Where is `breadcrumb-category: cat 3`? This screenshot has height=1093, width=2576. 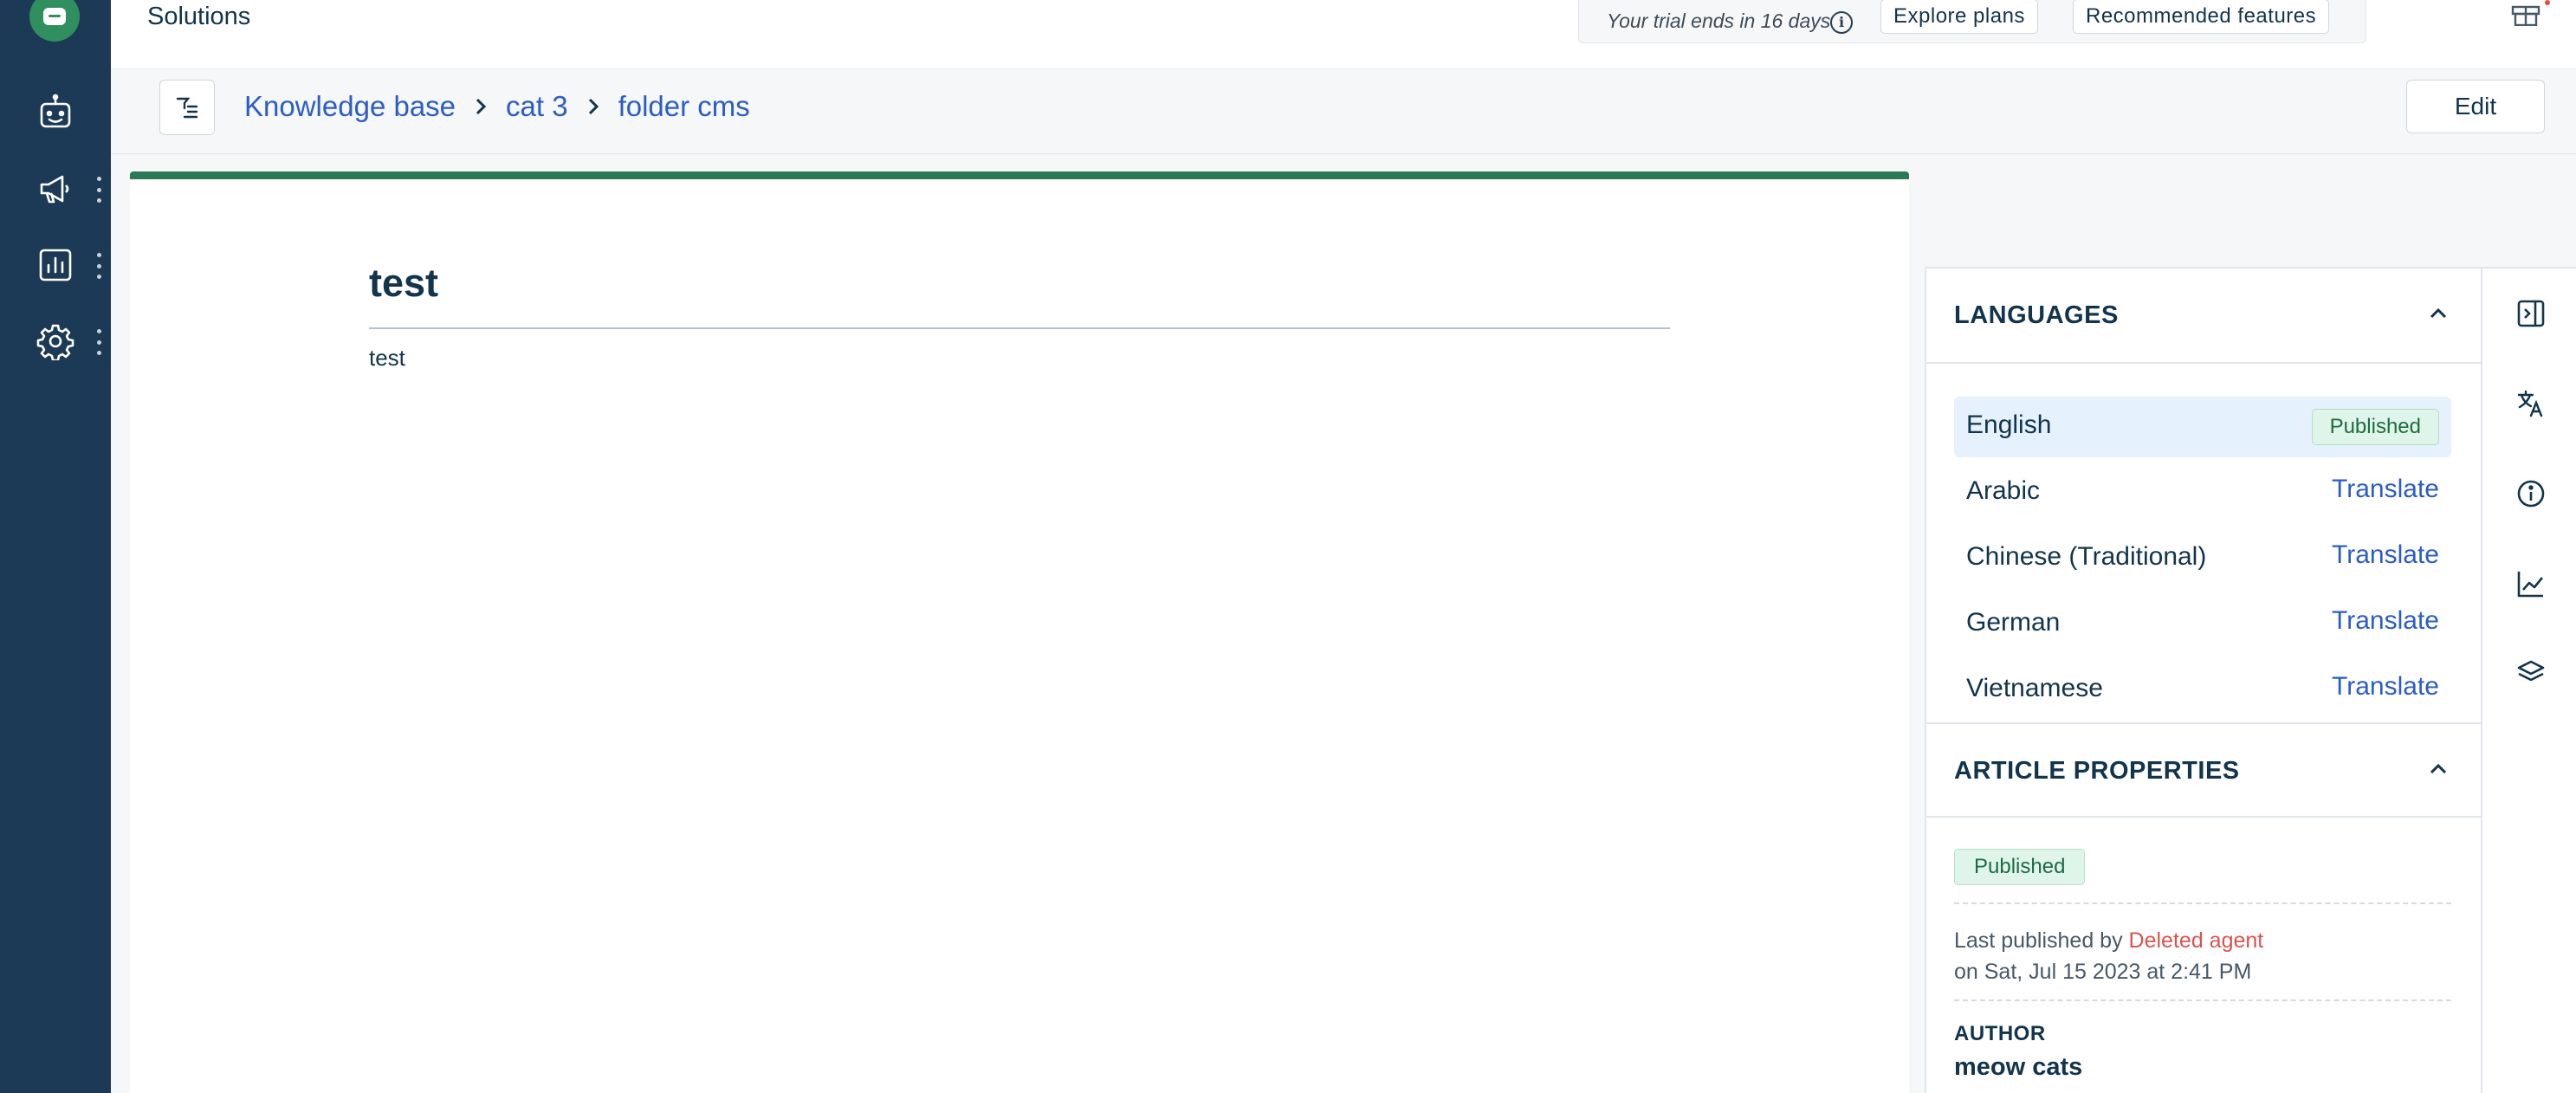 breadcrumb-category: cat 3 is located at coordinates (537, 106).